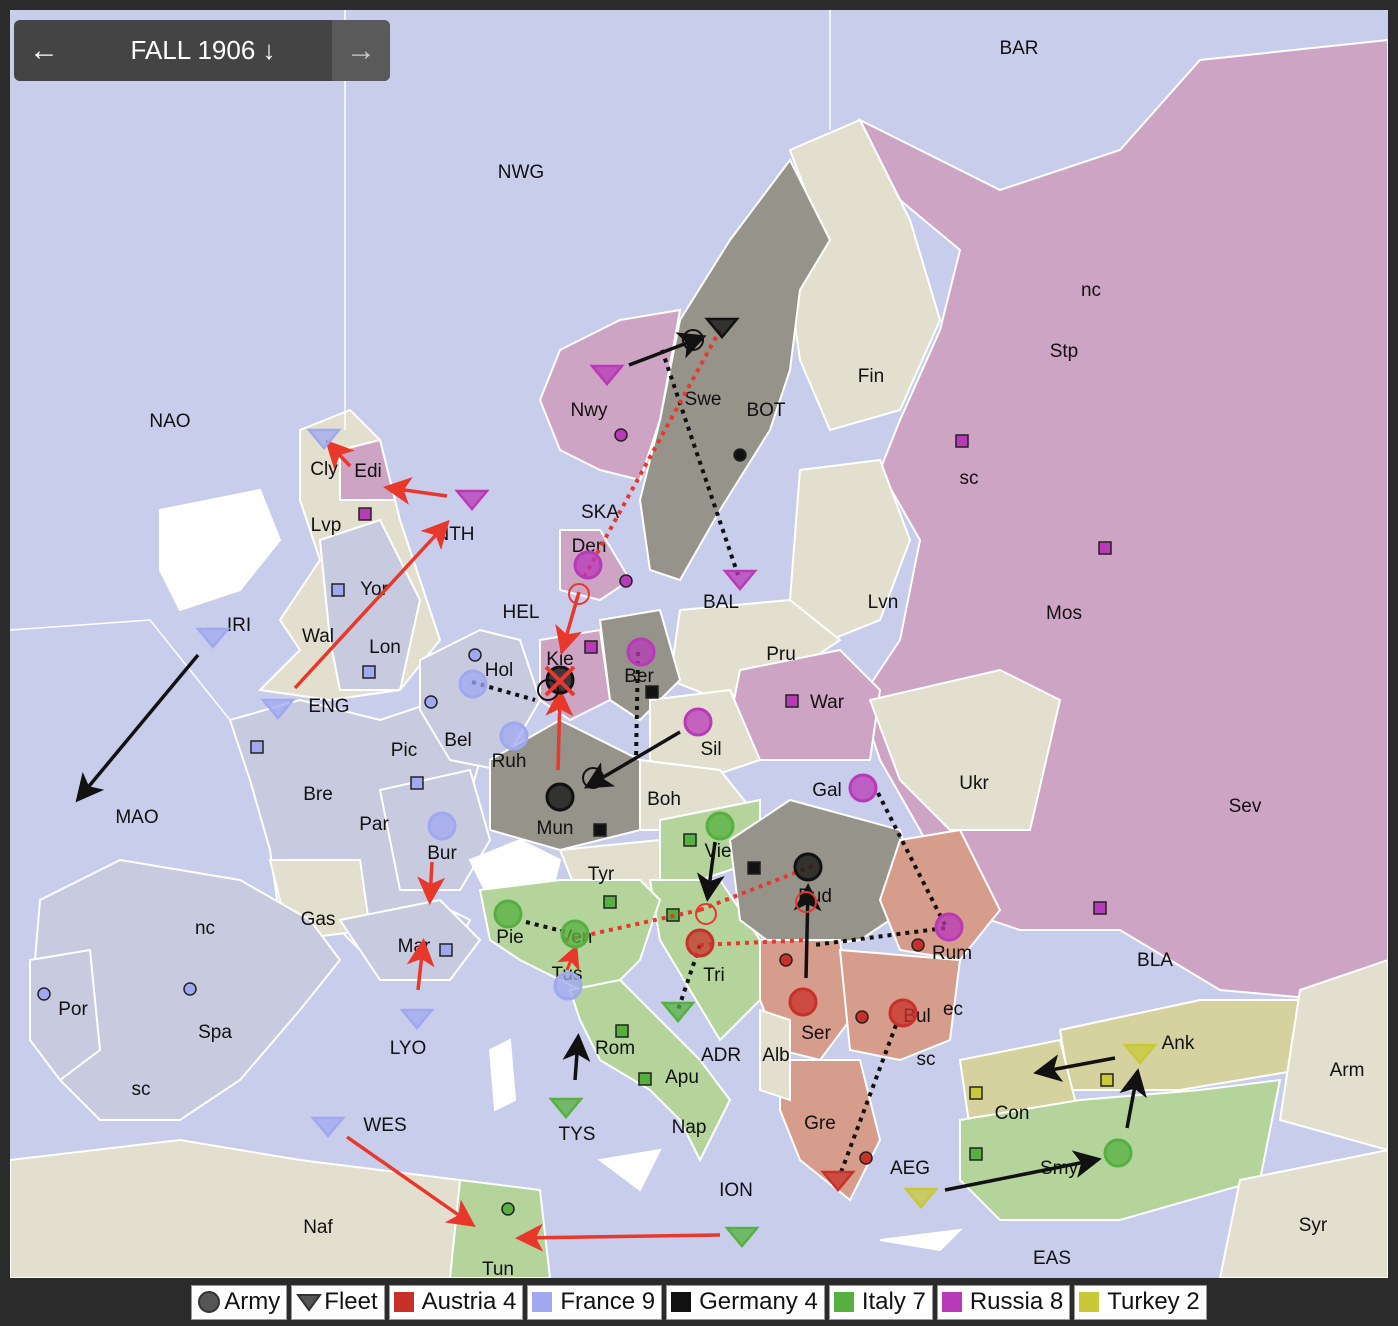 The image size is (1398, 1326). What do you see at coordinates (498, 1268) in the screenshot?
I see `province-label: Tun` at bounding box center [498, 1268].